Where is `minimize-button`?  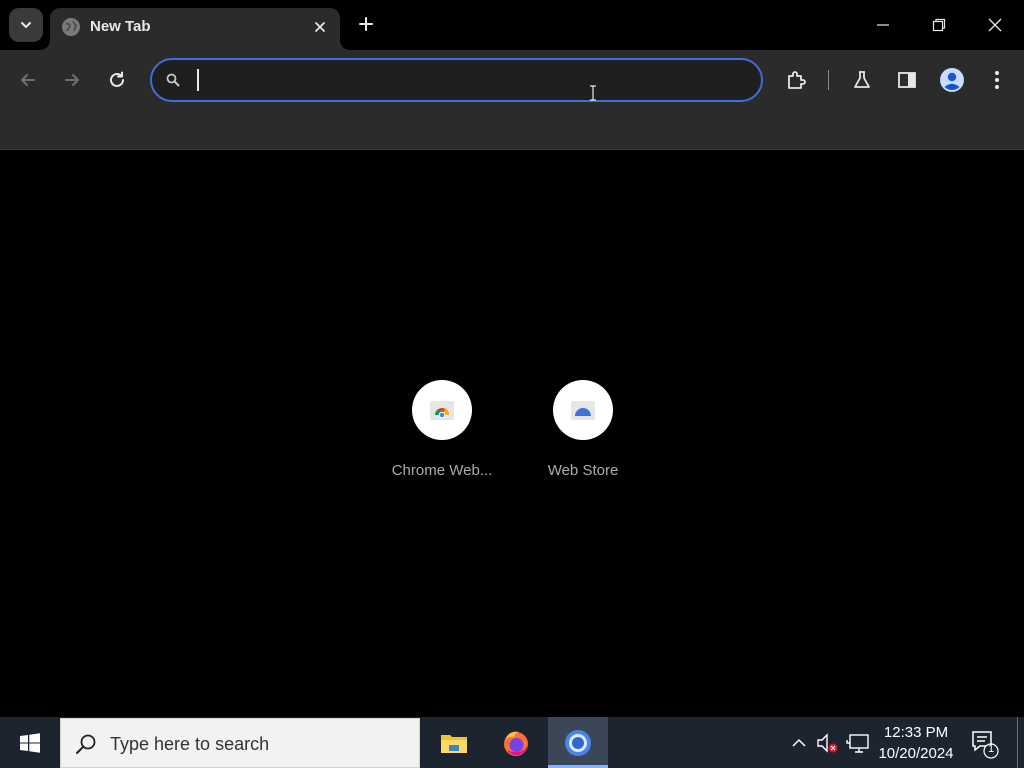 minimize-button is located at coordinates (883, 25).